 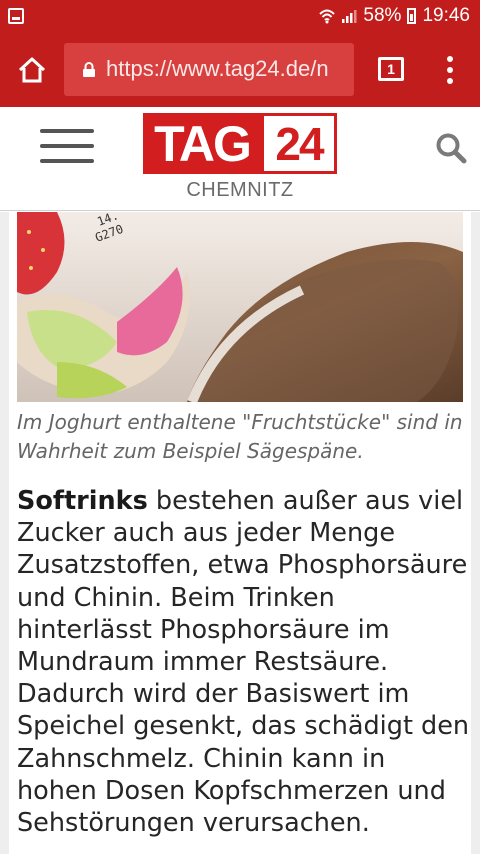 What do you see at coordinates (349, 16) in the screenshot?
I see `signal-icon` at bounding box center [349, 16].